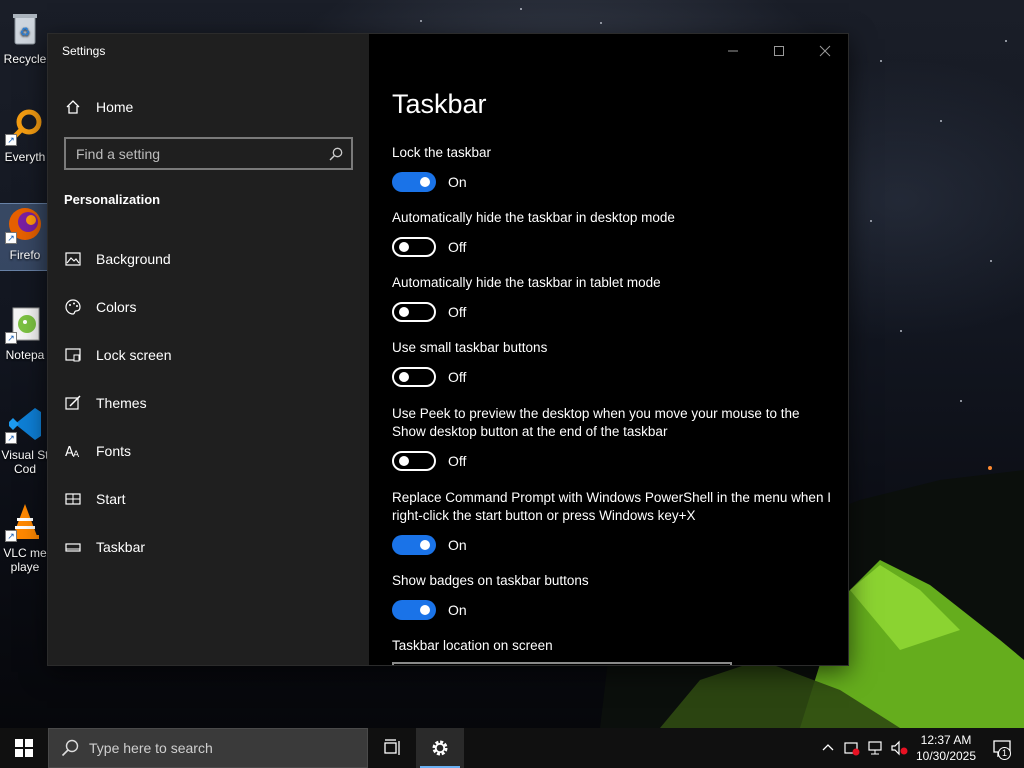  What do you see at coordinates (414, 377) in the screenshot?
I see `toggle-small-buttons` at bounding box center [414, 377].